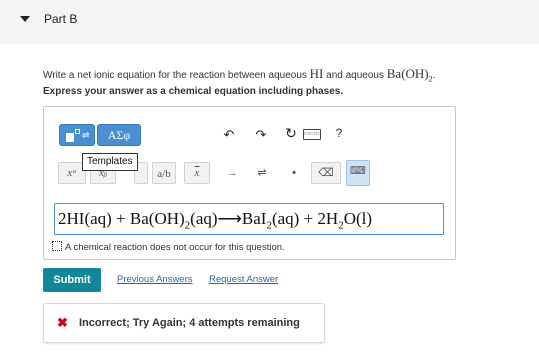 The image size is (539, 354). I want to click on error-x-icon: ✖, so click(62, 322).